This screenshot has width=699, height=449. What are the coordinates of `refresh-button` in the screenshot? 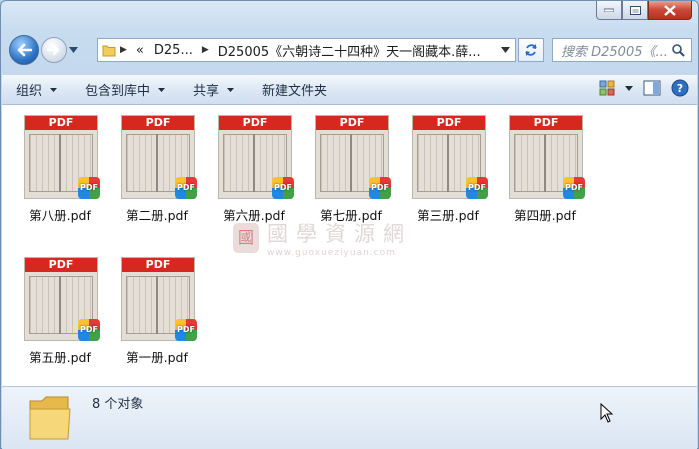 It's located at (531, 50).